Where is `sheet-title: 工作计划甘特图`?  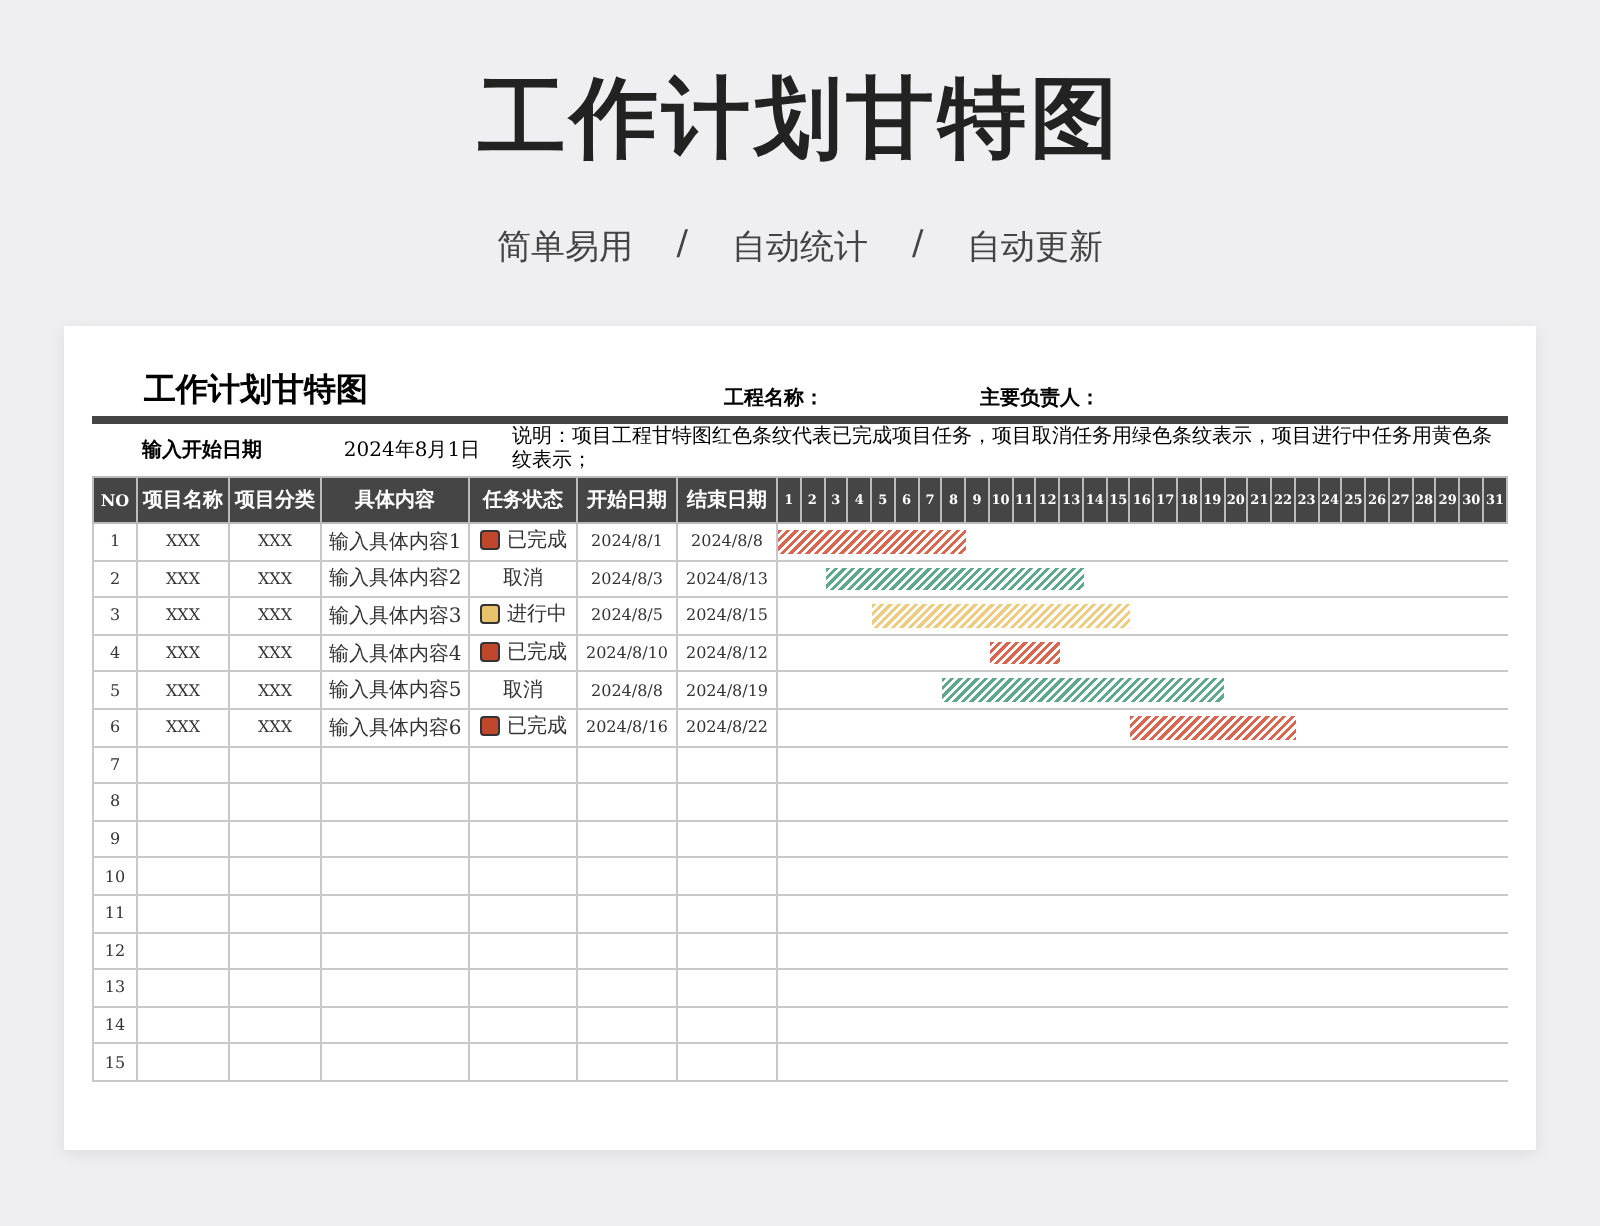 sheet-title: 工作计划甘特图 is located at coordinates (257, 391).